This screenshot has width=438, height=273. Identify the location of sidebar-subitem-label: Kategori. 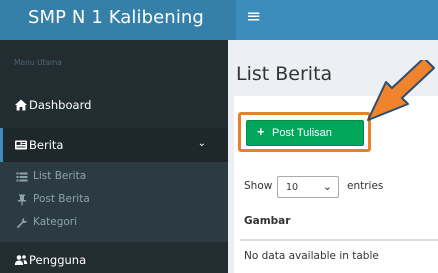
(55, 222).